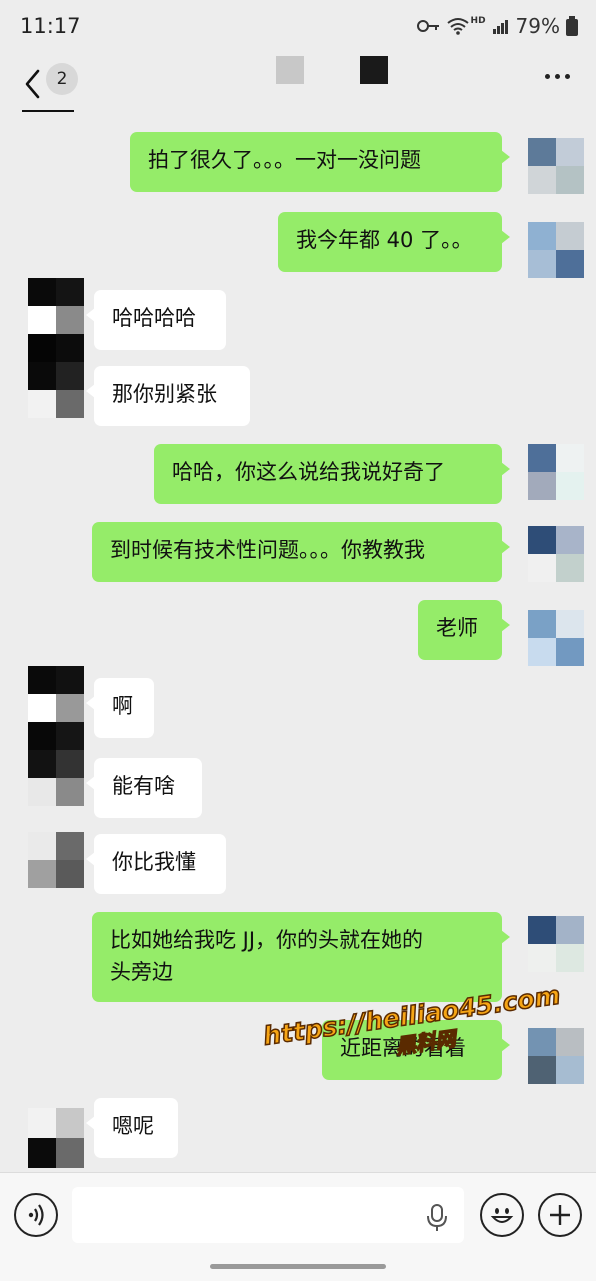 This screenshot has height=1281, width=596. What do you see at coordinates (457, 628) in the screenshot?
I see `message-text: 老师` at bounding box center [457, 628].